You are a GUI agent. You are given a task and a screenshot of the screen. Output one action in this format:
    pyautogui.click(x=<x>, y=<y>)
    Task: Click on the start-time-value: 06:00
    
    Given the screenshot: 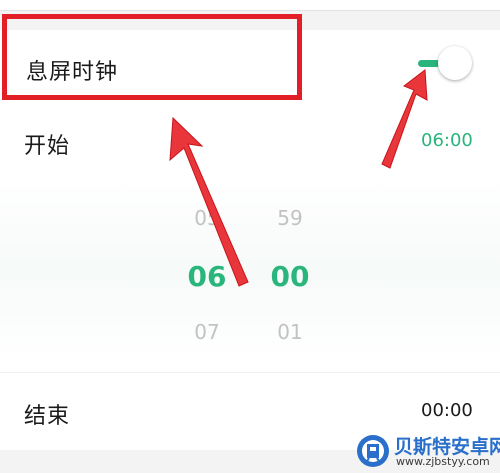 What is the action you would take?
    pyautogui.click(x=447, y=140)
    